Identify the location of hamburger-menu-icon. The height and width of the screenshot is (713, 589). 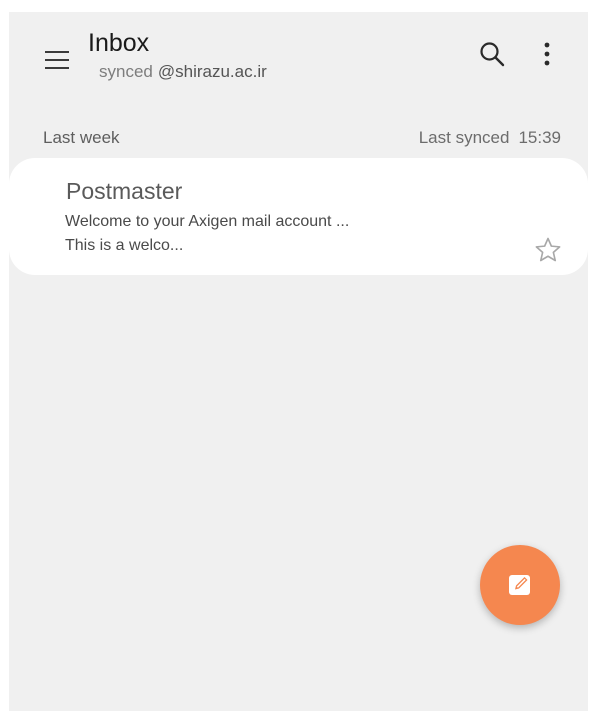
(57, 60).